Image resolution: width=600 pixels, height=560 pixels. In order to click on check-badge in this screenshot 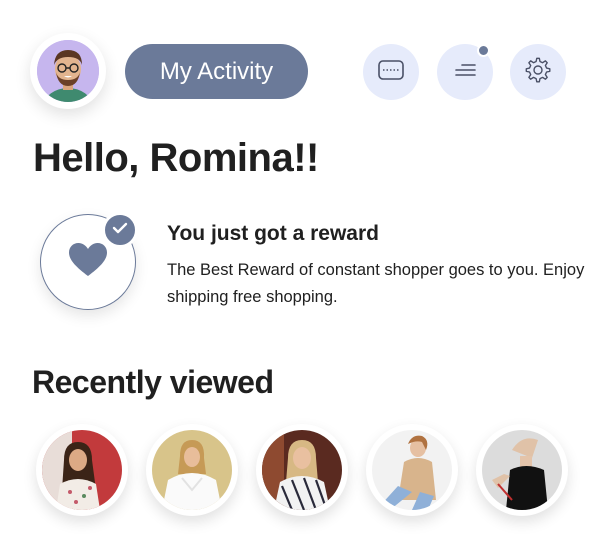, I will do `click(120, 230)`.